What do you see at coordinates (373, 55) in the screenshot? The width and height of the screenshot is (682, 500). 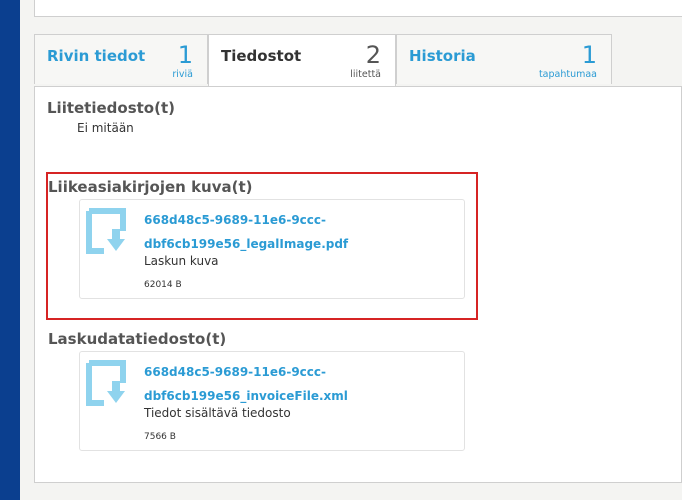 I see `tab-count: 2` at bounding box center [373, 55].